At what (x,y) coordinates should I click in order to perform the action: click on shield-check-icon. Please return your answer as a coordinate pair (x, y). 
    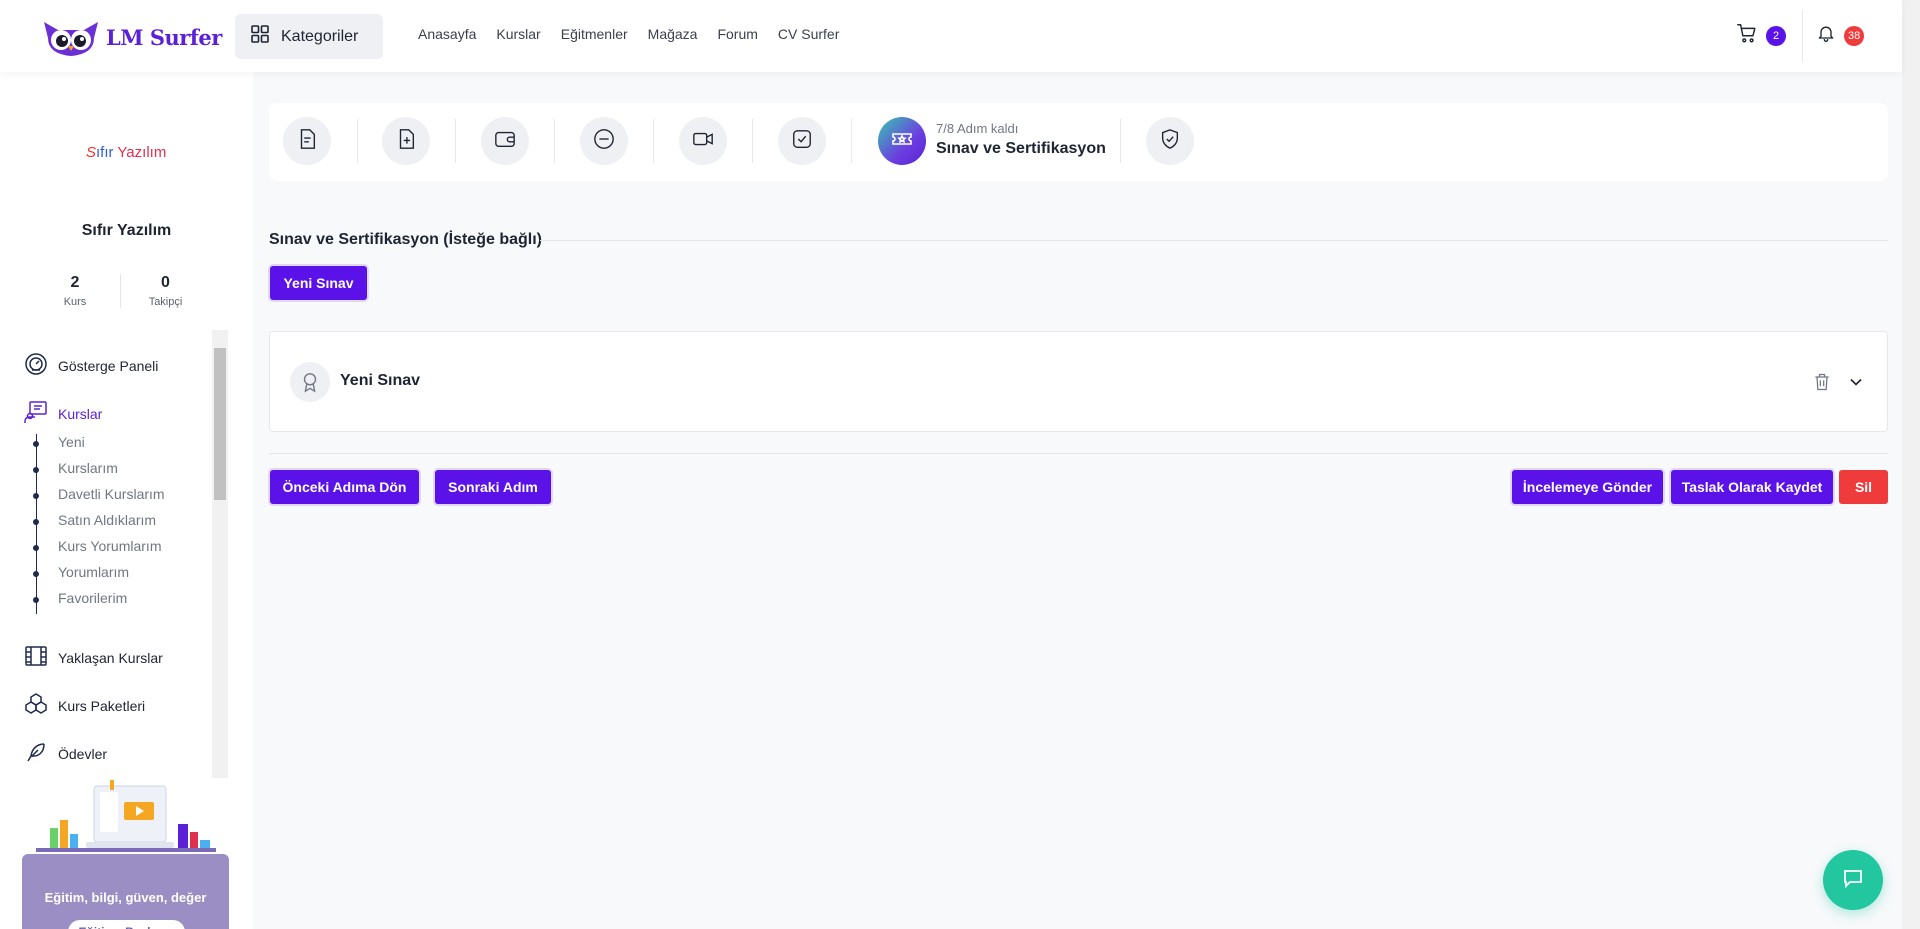
    Looking at the image, I should click on (1170, 141).